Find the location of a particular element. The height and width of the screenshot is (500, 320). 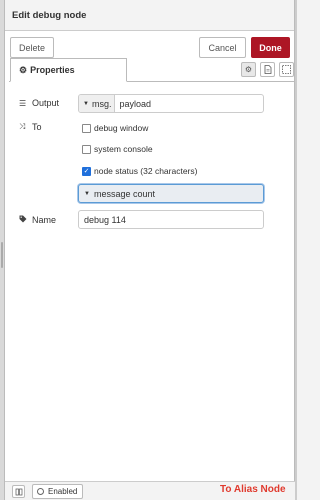

tab-settings-gear-icon: ⚙ is located at coordinates (248, 69).